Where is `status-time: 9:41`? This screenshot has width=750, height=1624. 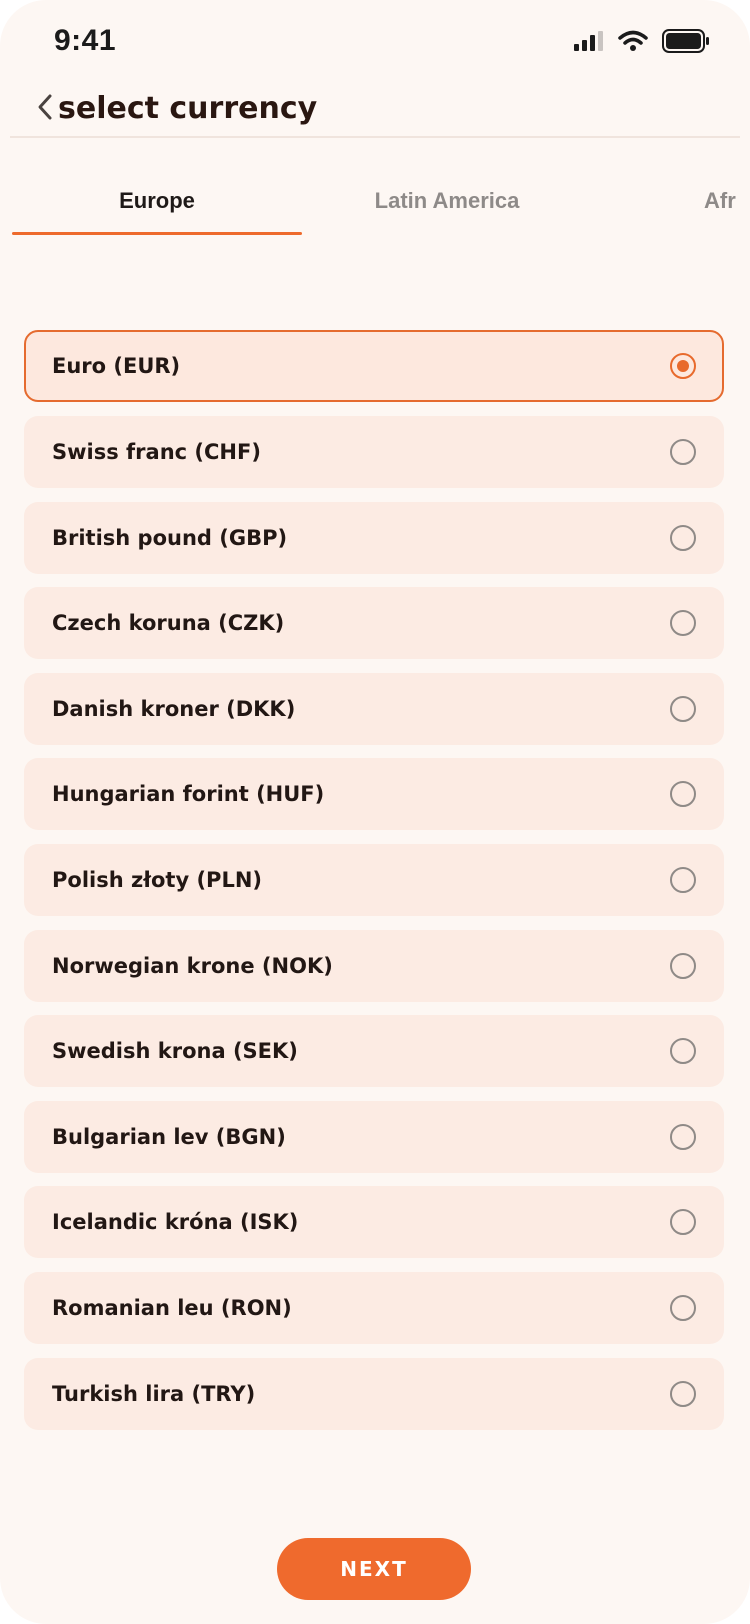
status-time: 9:41 is located at coordinates (85, 40).